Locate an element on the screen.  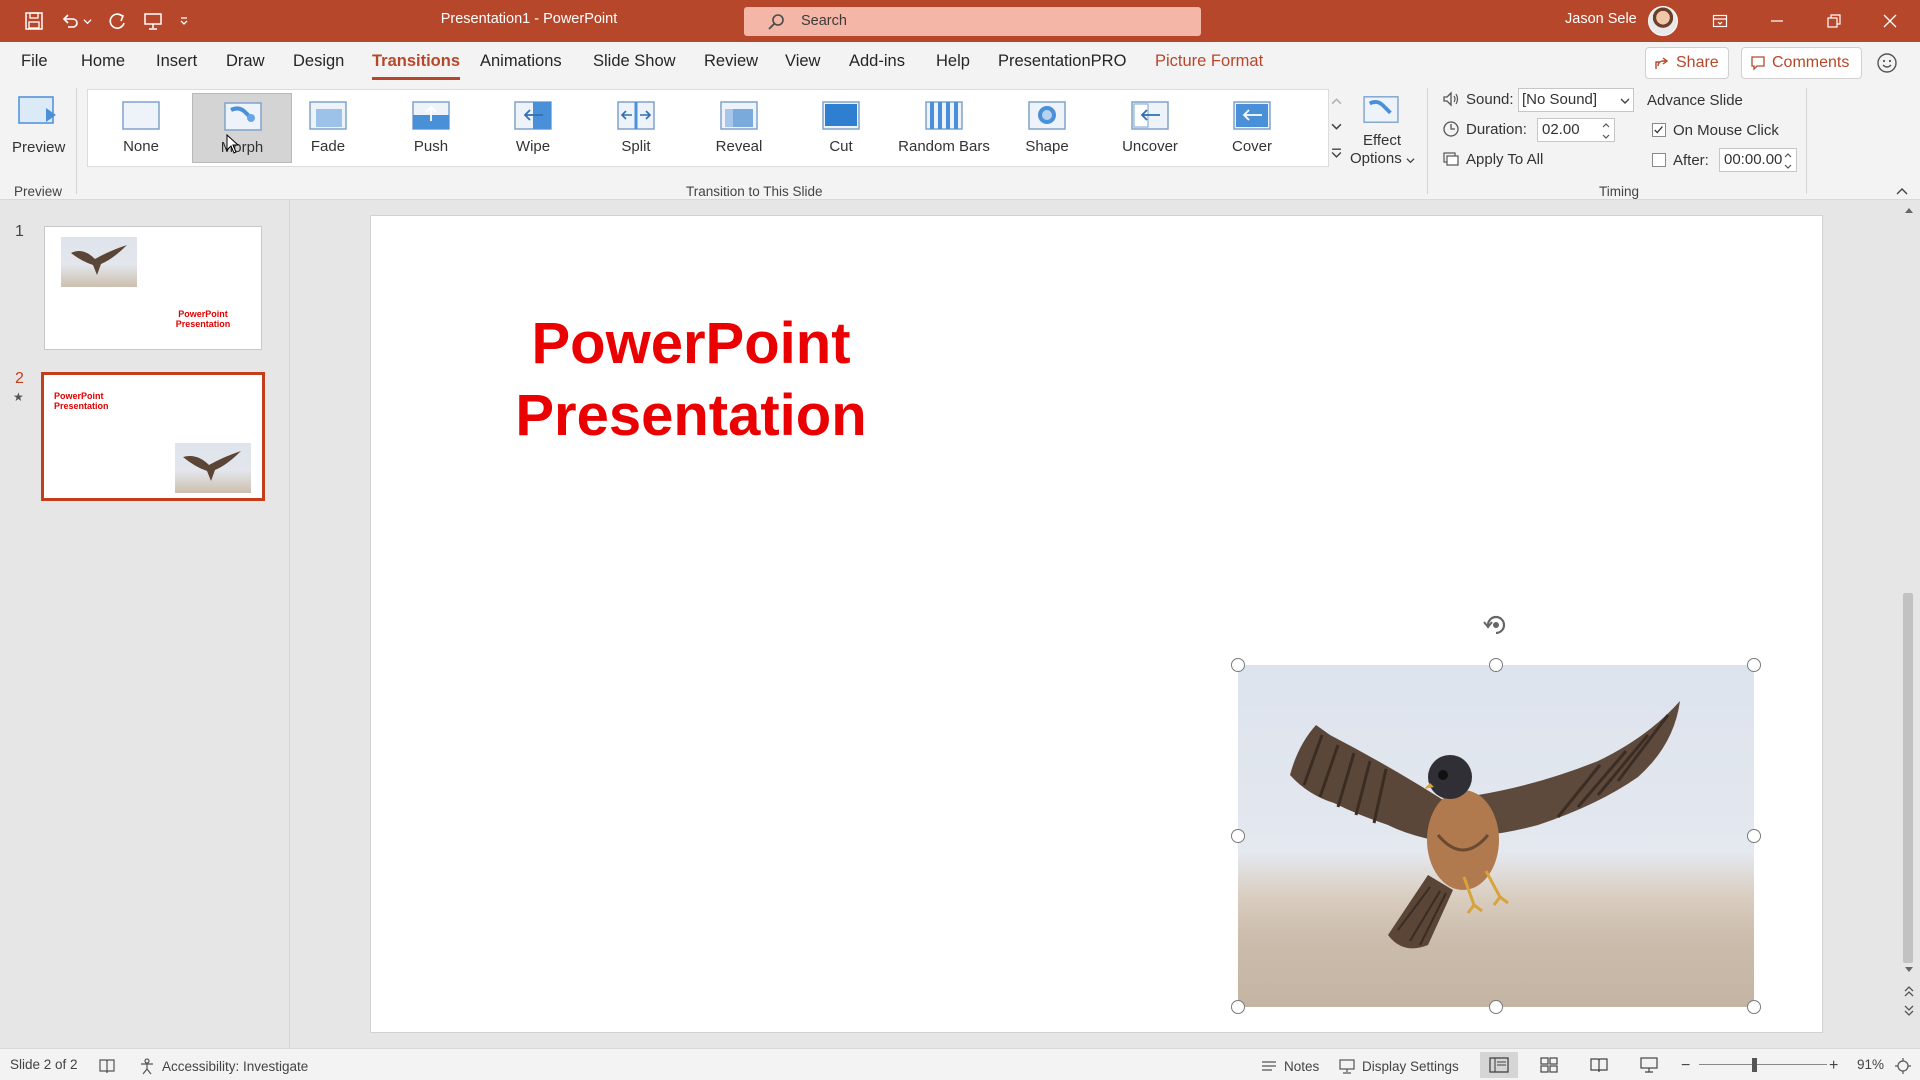
mouse-cursor-icon is located at coordinates (233, 144).